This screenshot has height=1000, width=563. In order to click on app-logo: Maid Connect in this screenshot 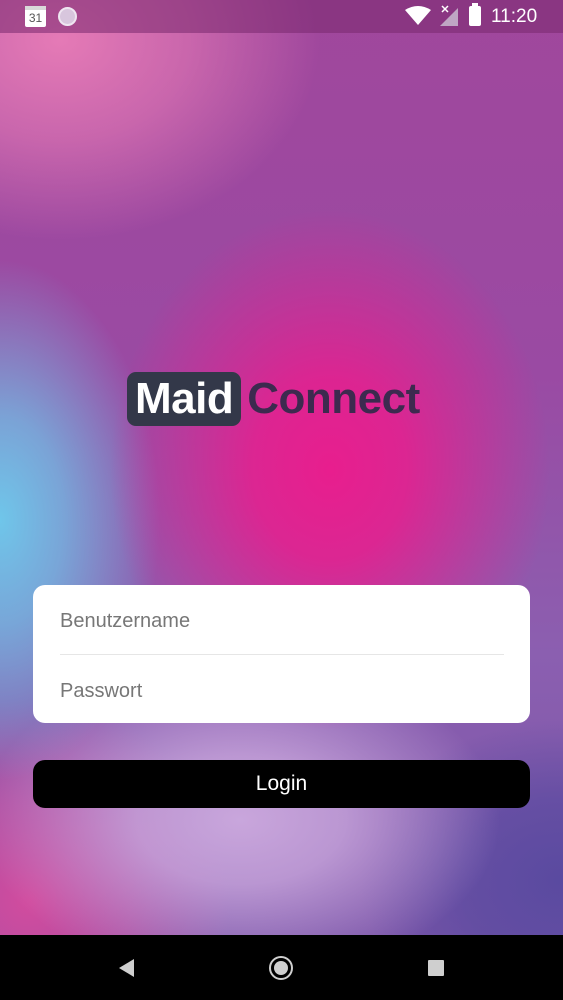, I will do `click(273, 399)`.